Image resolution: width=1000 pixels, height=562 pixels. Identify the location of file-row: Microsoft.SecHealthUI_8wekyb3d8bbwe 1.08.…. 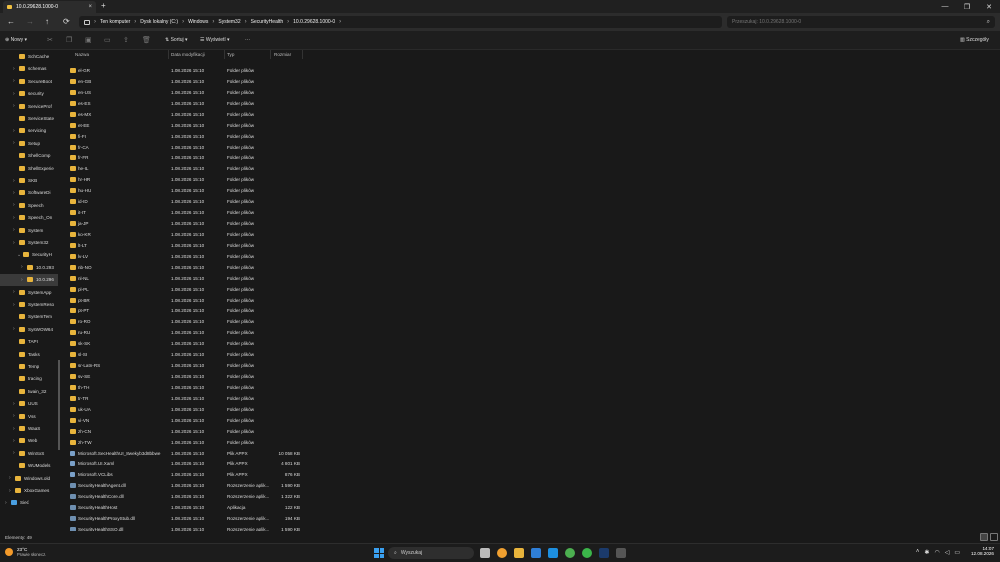
(531, 453).